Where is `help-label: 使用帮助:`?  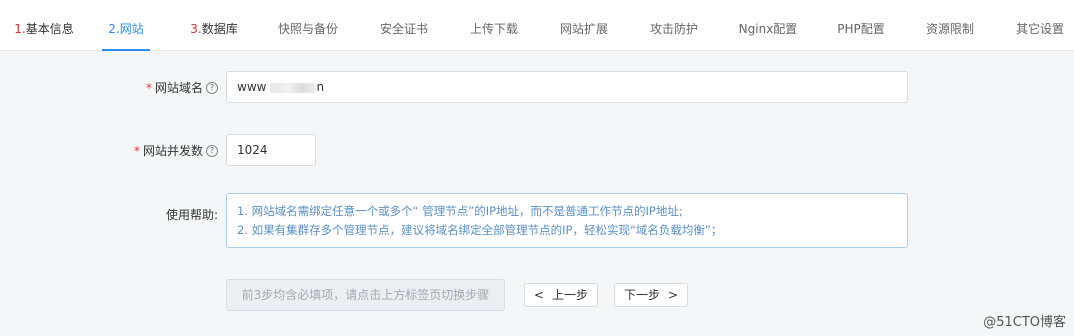 help-label: 使用帮助: is located at coordinates (191, 215).